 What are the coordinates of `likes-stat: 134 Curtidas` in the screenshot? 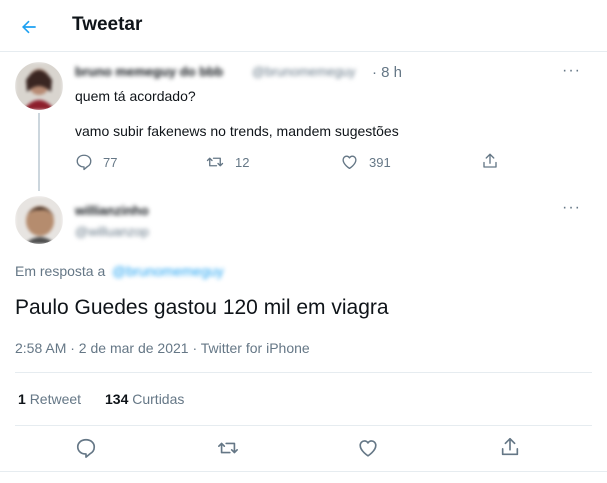 It's located at (144, 399).